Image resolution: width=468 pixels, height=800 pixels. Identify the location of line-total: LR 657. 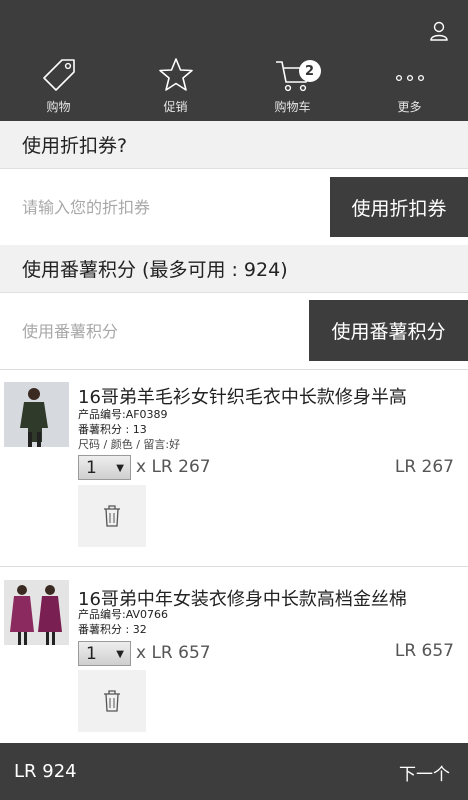
(424, 651).